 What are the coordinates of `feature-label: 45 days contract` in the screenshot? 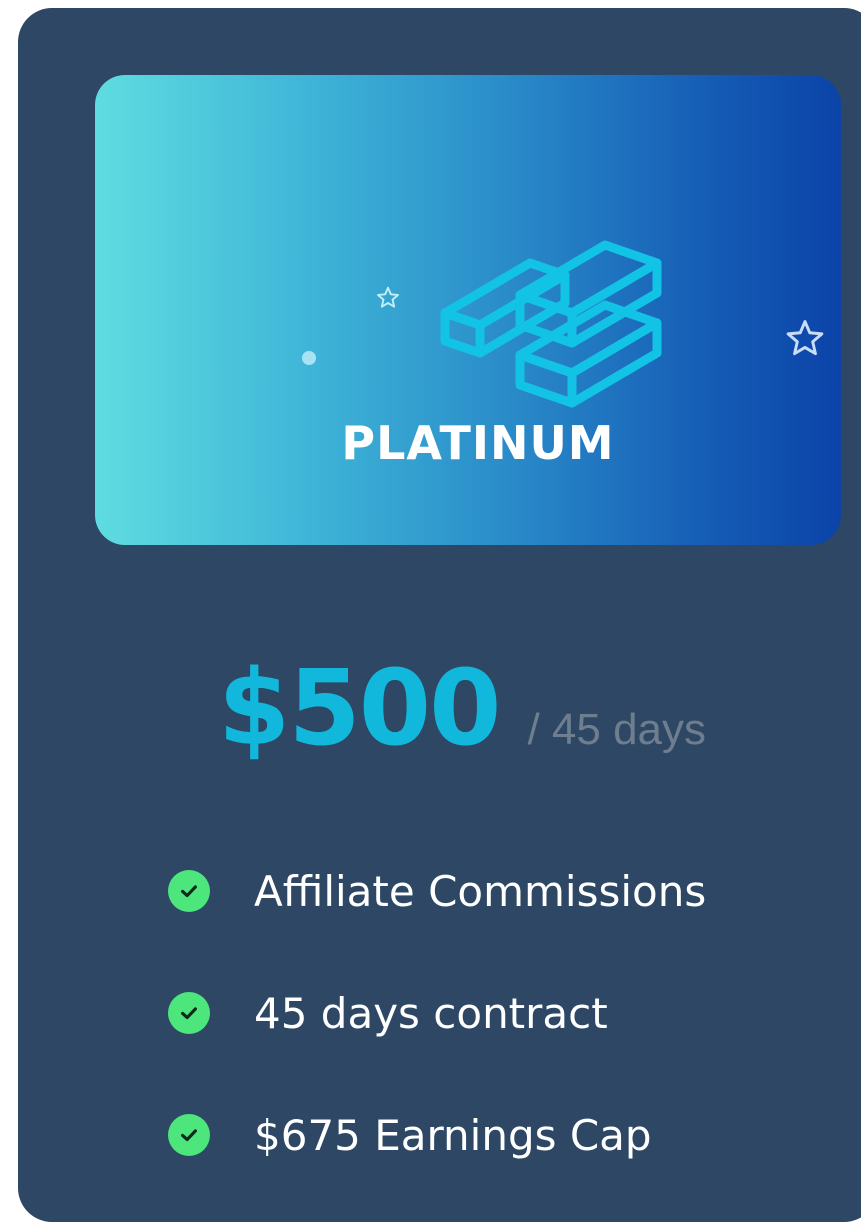 It's located at (431, 1013).